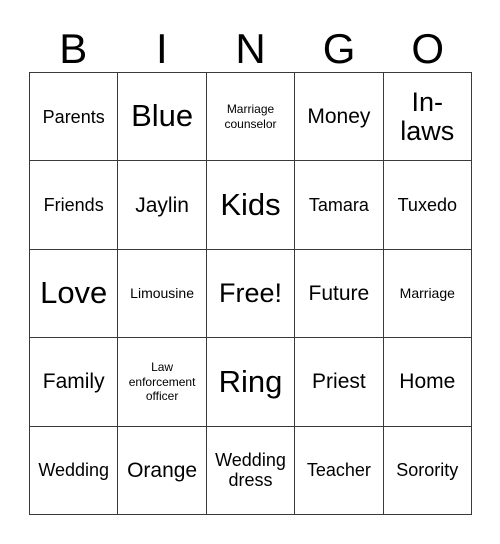  I want to click on bingo-cell-label: Law enforcement officer, so click(162, 382).